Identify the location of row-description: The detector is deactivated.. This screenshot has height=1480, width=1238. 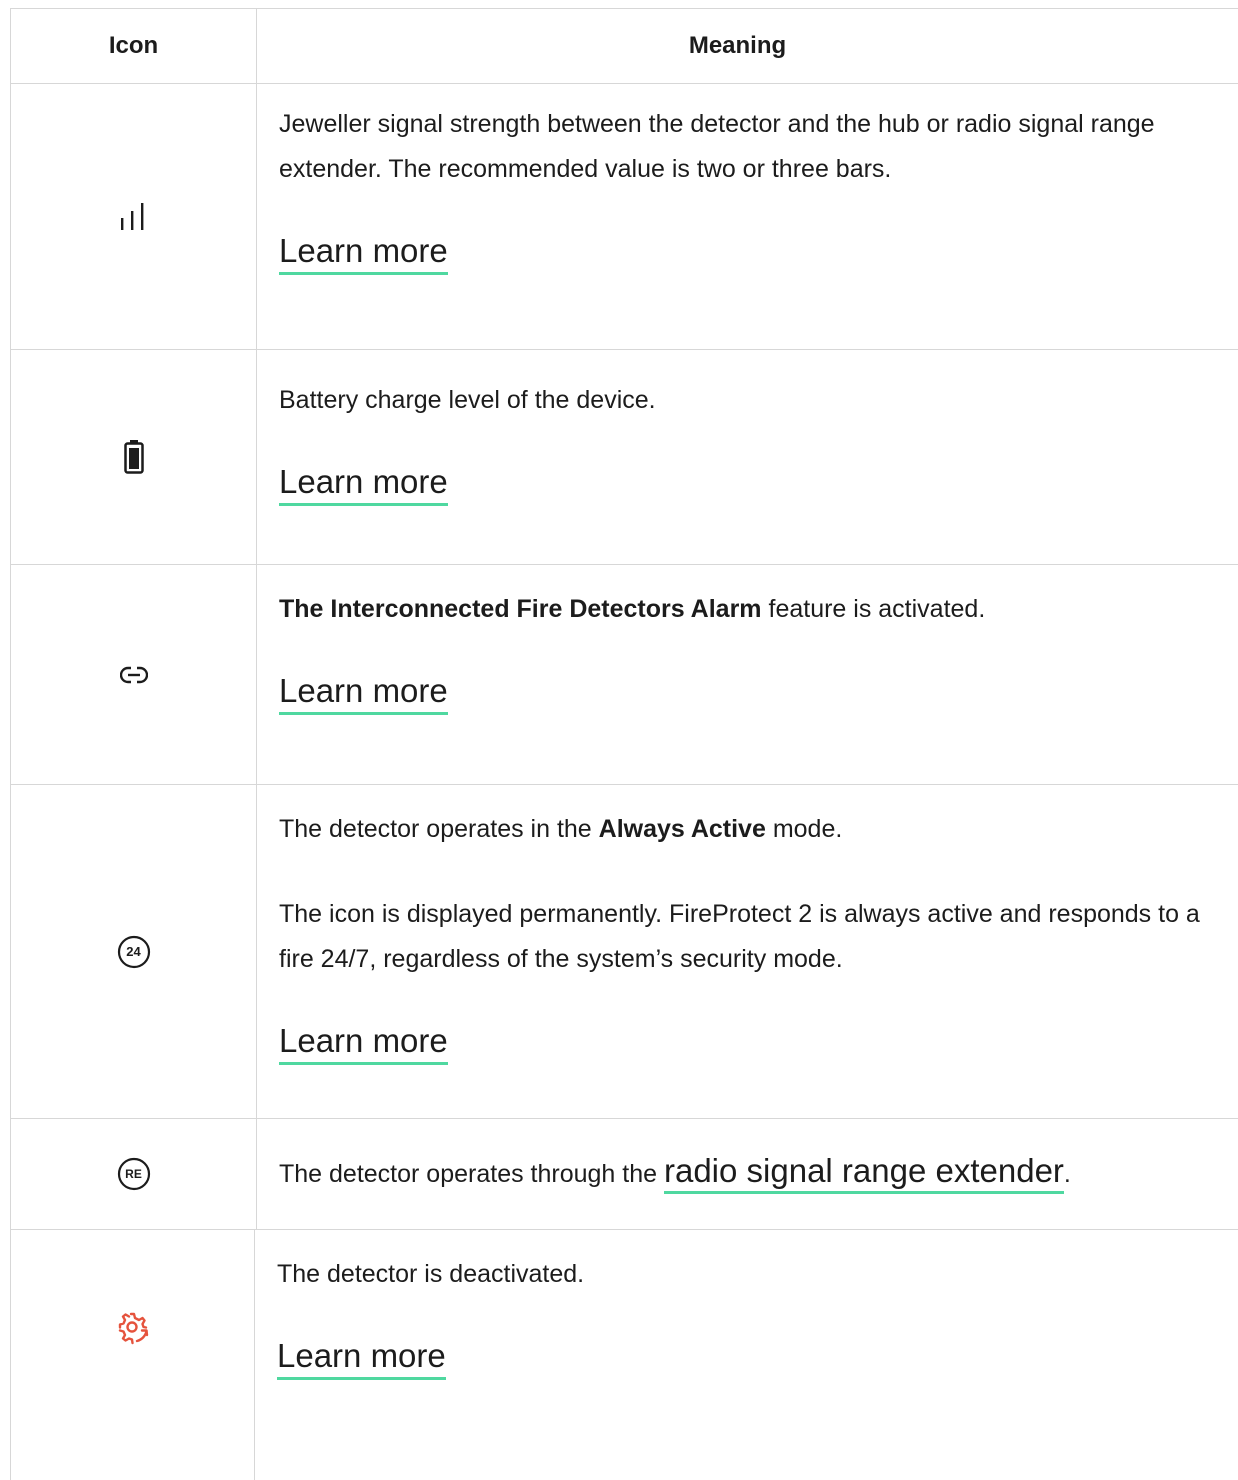
(431, 1274).